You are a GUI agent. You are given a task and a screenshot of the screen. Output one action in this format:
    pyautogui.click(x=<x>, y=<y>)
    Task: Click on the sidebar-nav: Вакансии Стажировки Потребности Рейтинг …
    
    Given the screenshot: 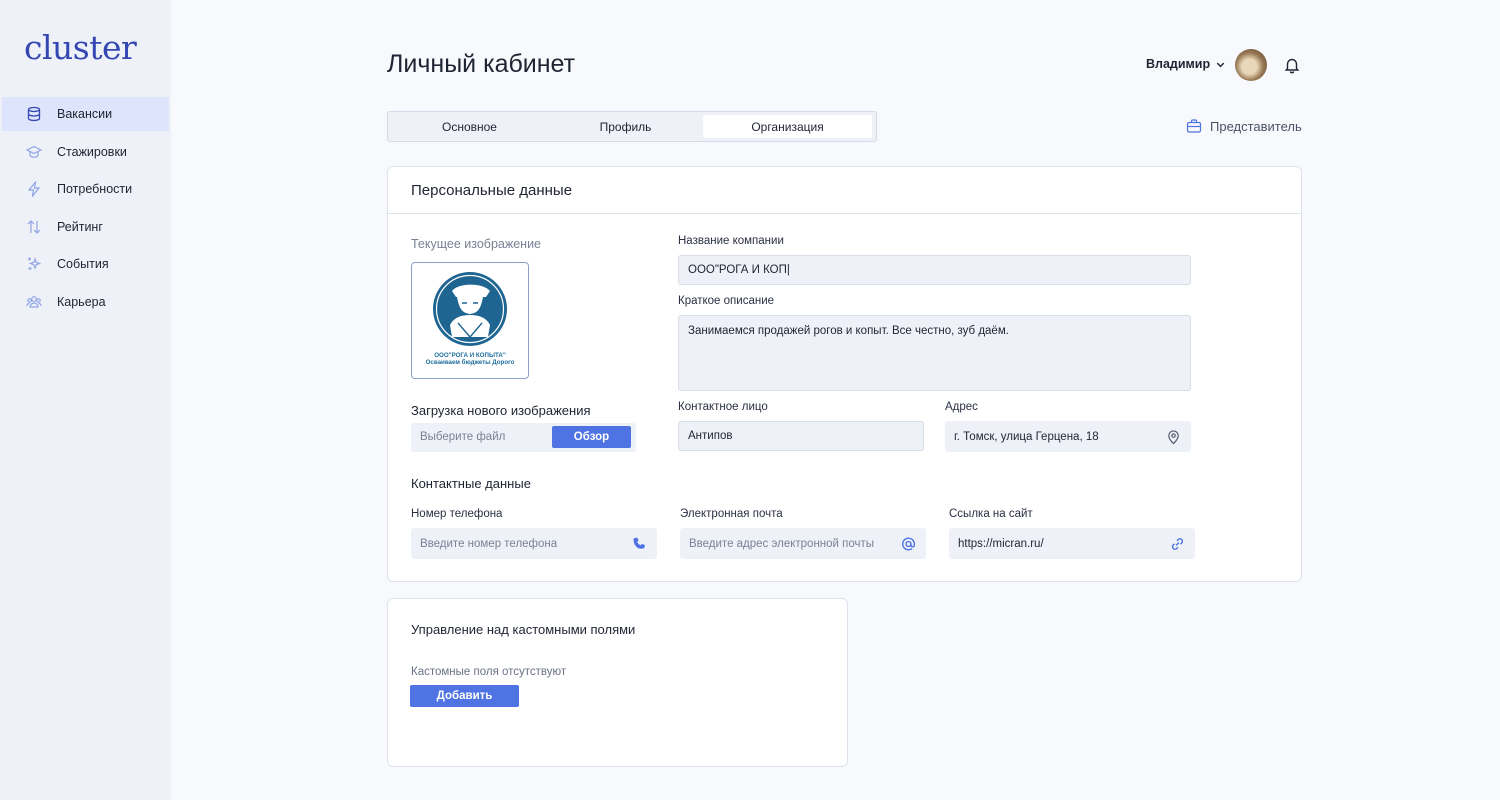 What is the action you would take?
    pyautogui.click(x=85, y=210)
    